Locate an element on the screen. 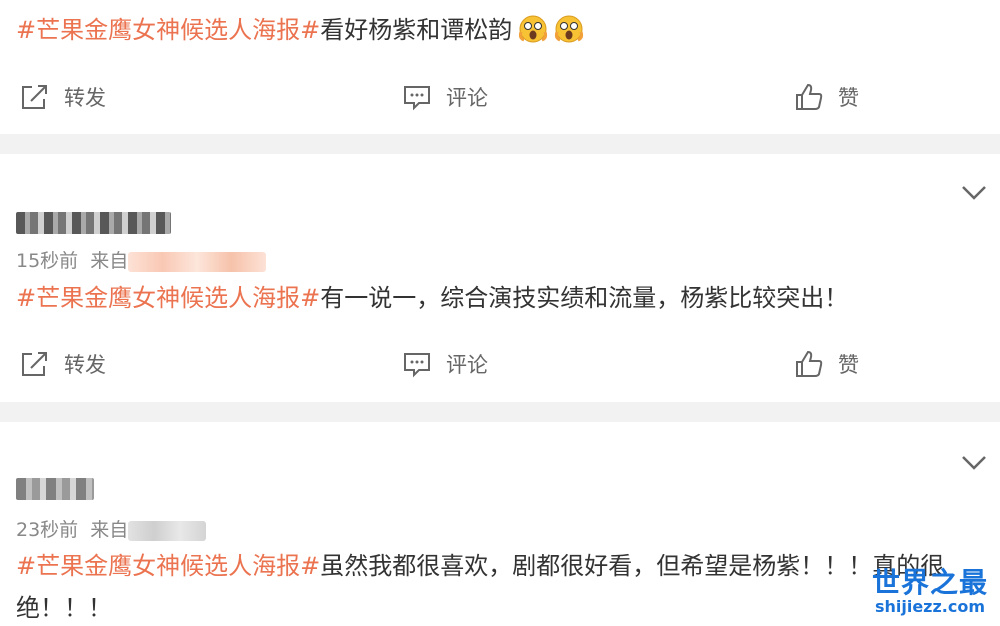 Image resolution: width=1000 pixels, height=626 pixels. post-time: 15秒前 is located at coordinates (47, 261).